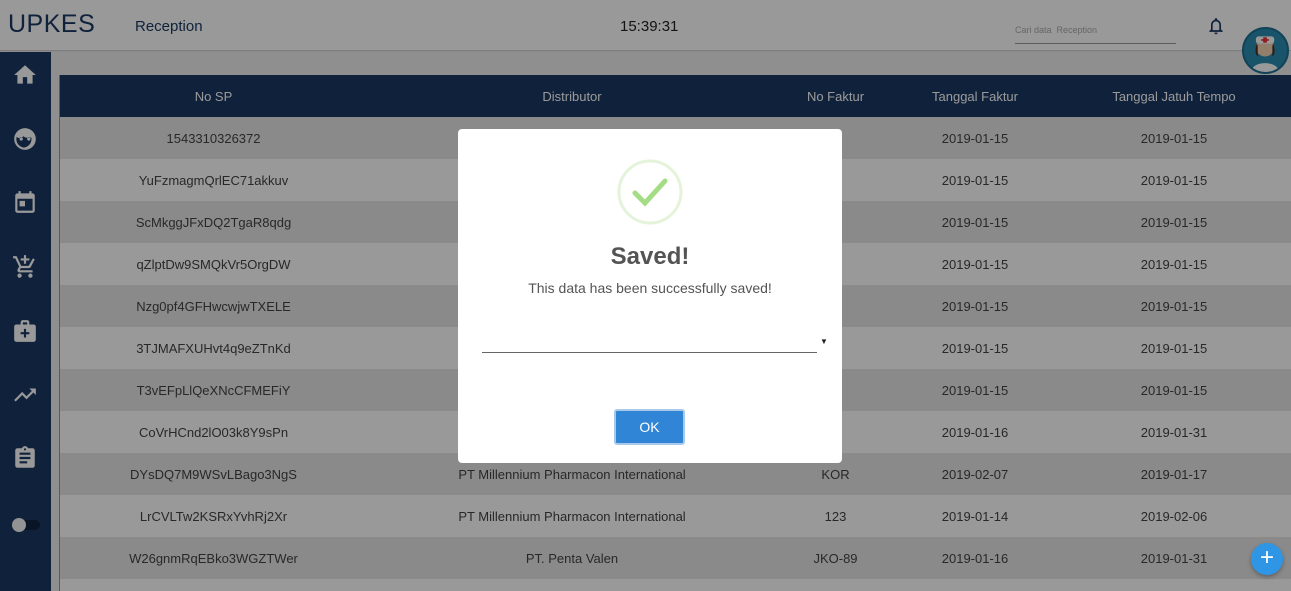 This screenshot has width=1291, height=591. I want to click on dropdown-arrow-icon: ▼, so click(824, 341).